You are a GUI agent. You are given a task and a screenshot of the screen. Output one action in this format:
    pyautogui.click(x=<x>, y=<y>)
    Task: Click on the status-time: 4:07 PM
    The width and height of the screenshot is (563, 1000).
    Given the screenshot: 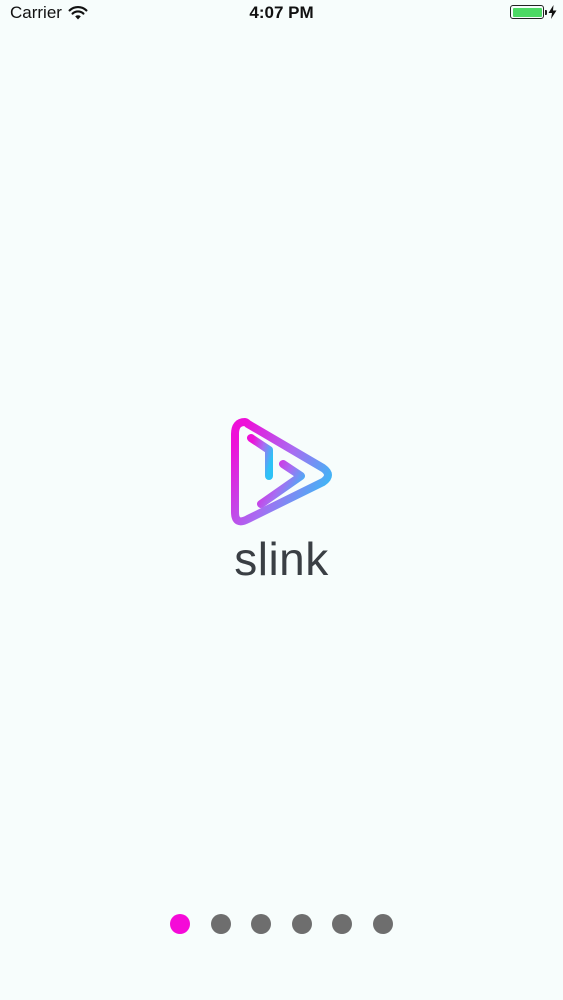 What is the action you would take?
    pyautogui.click(x=281, y=12)
    